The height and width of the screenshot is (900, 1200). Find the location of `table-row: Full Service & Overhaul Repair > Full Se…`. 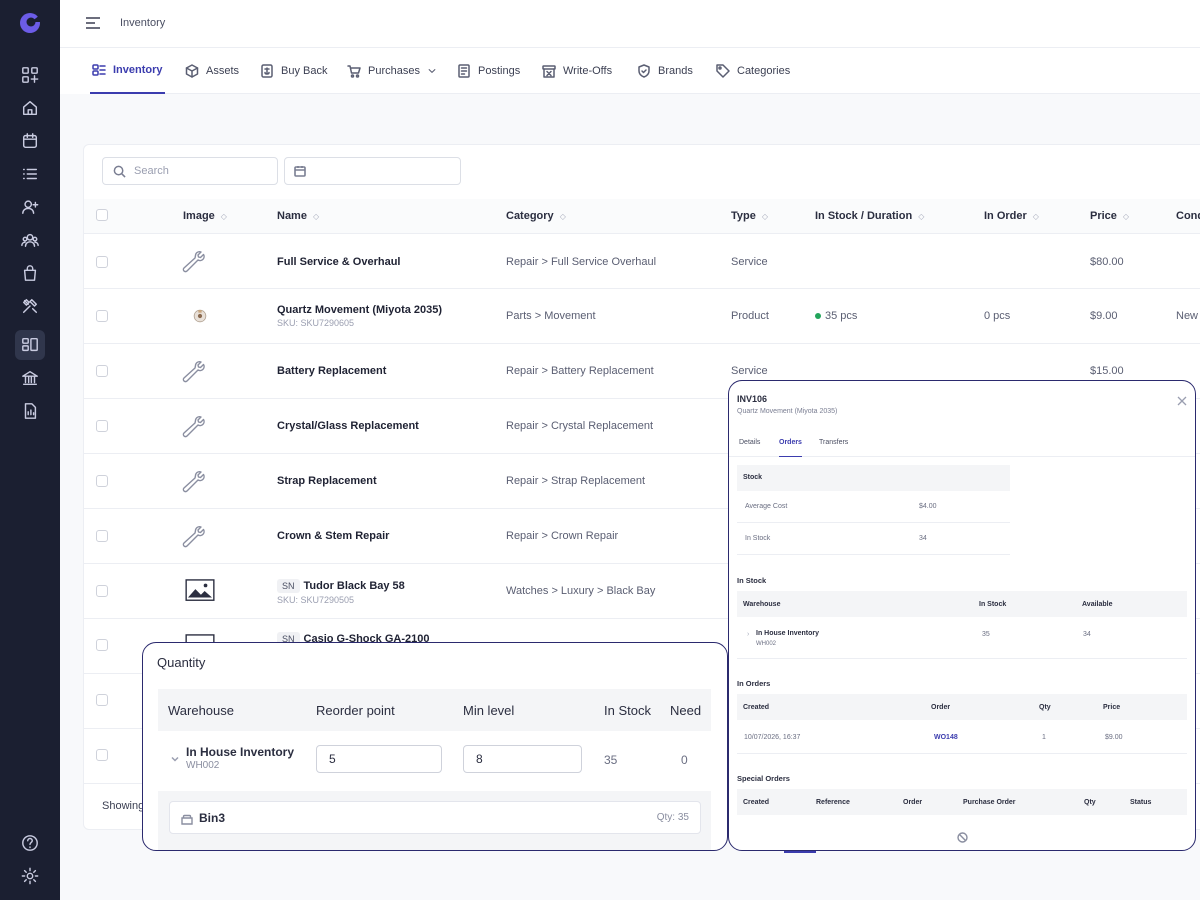

table-row: Full Service & Overhaul Repair > Full Se… is located at coordinates (642, 261).